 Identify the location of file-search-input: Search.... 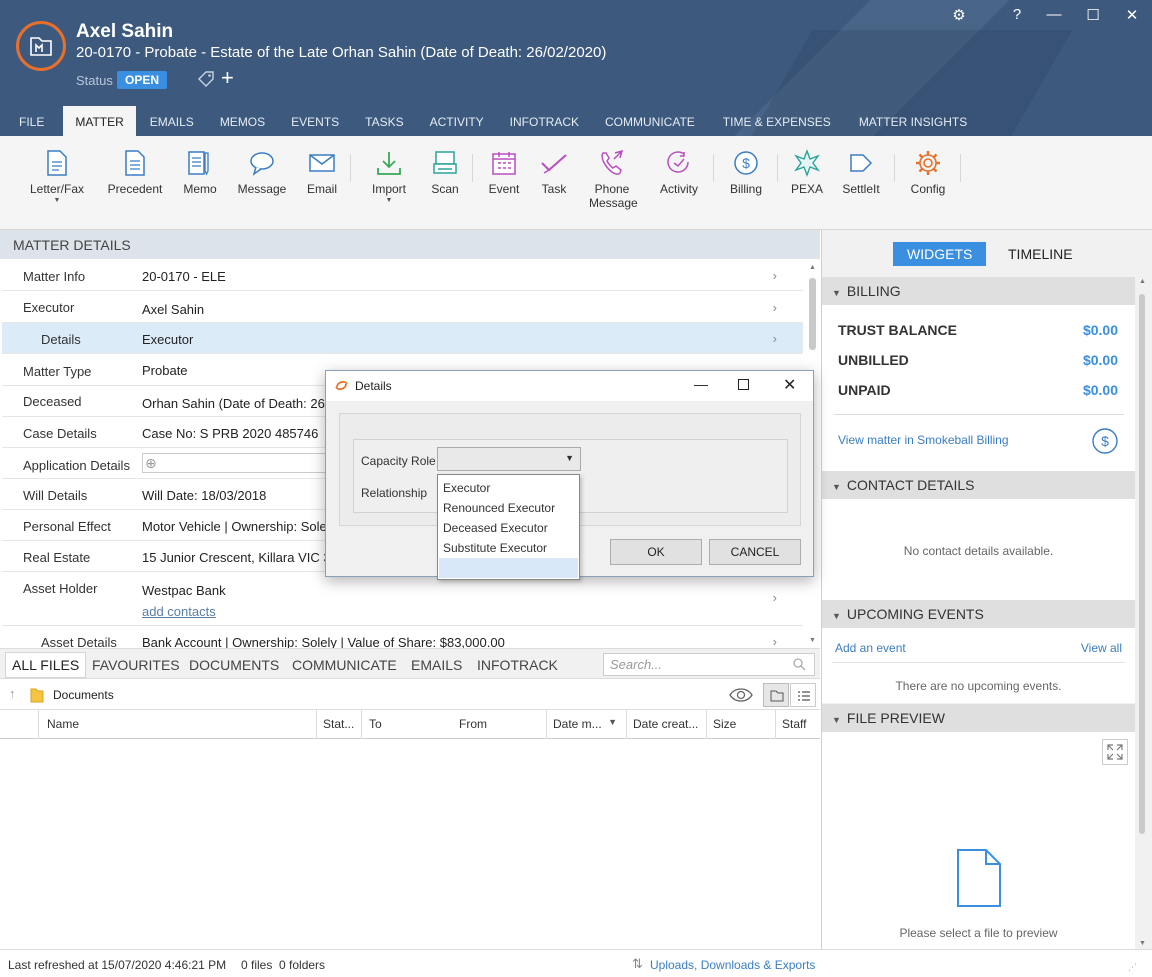
(709, 664).